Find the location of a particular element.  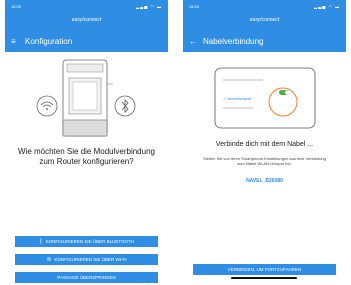

wifi-check-icon: ✓ Nabelhotspot is located at coordinates (237, 98).